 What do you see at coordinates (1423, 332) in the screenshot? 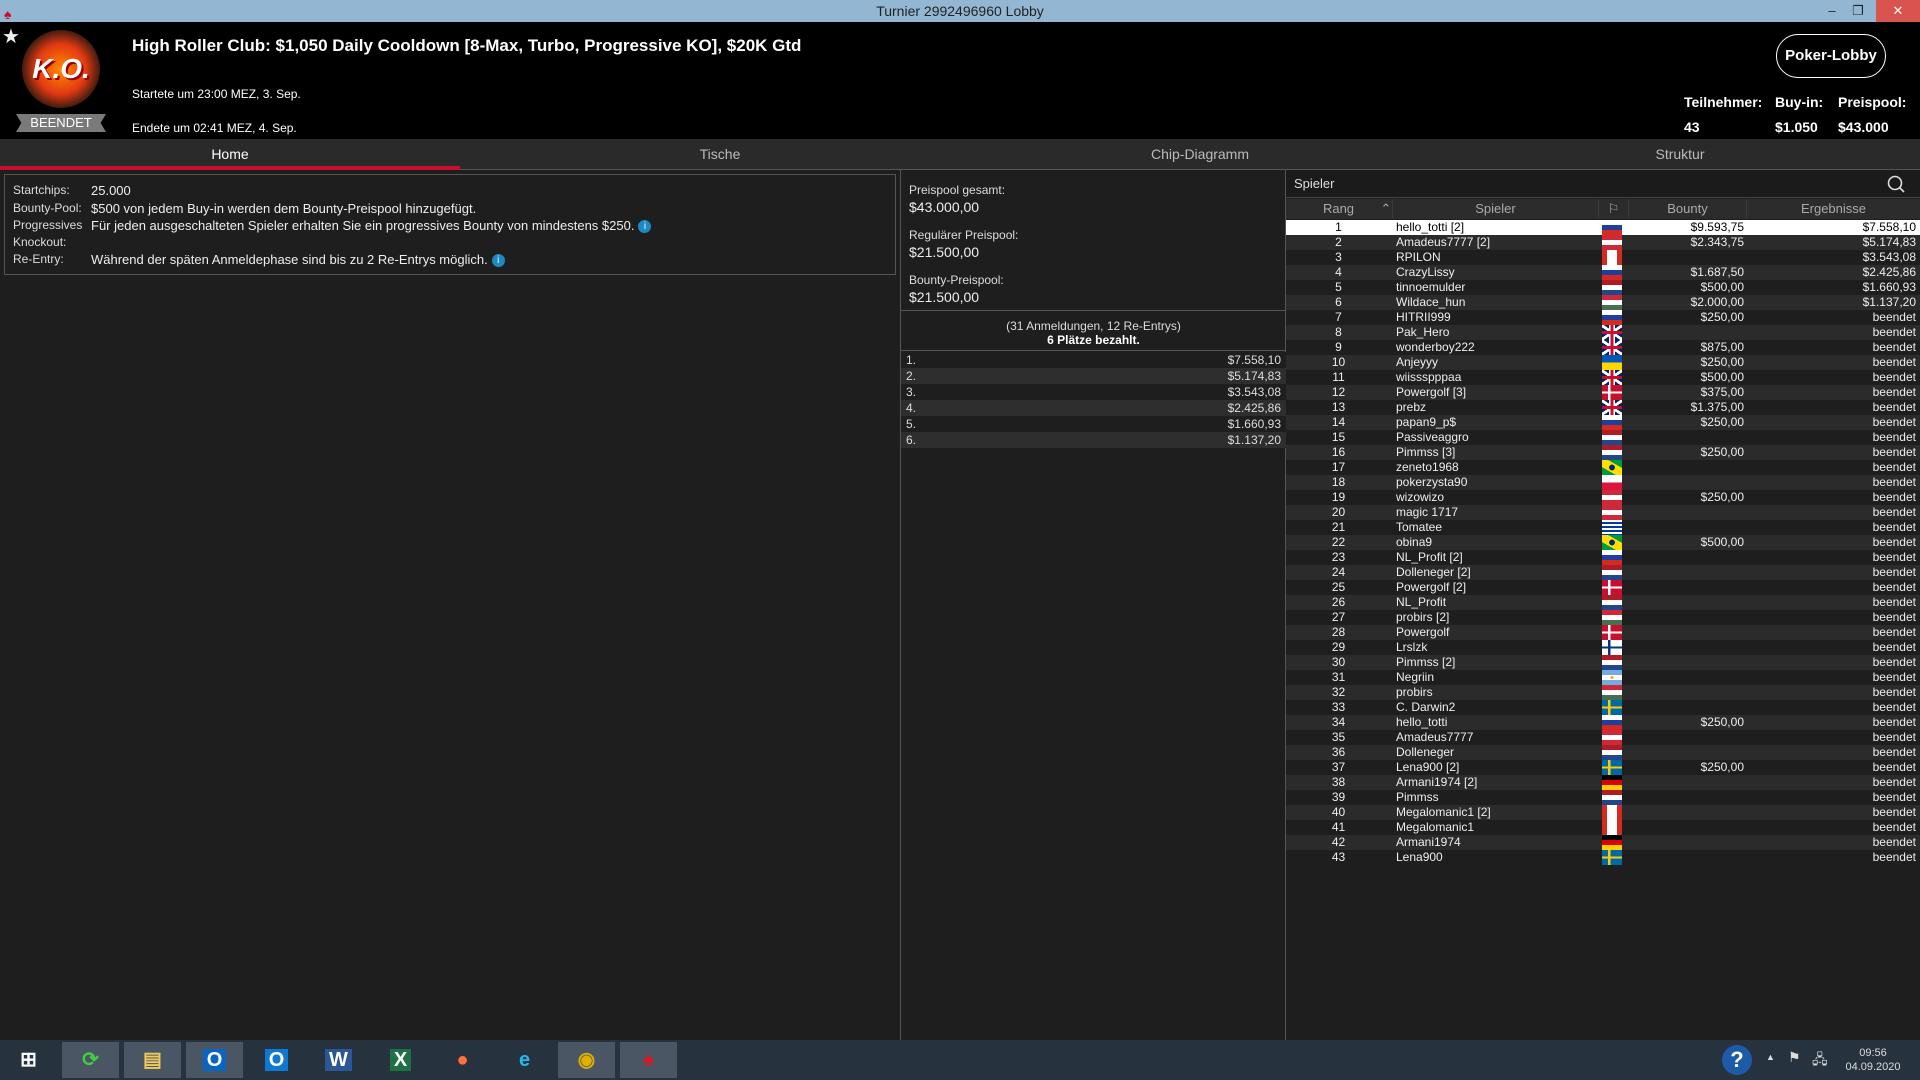
I see `player-name: Pak_Hero` at bounding box center [1423, 332].